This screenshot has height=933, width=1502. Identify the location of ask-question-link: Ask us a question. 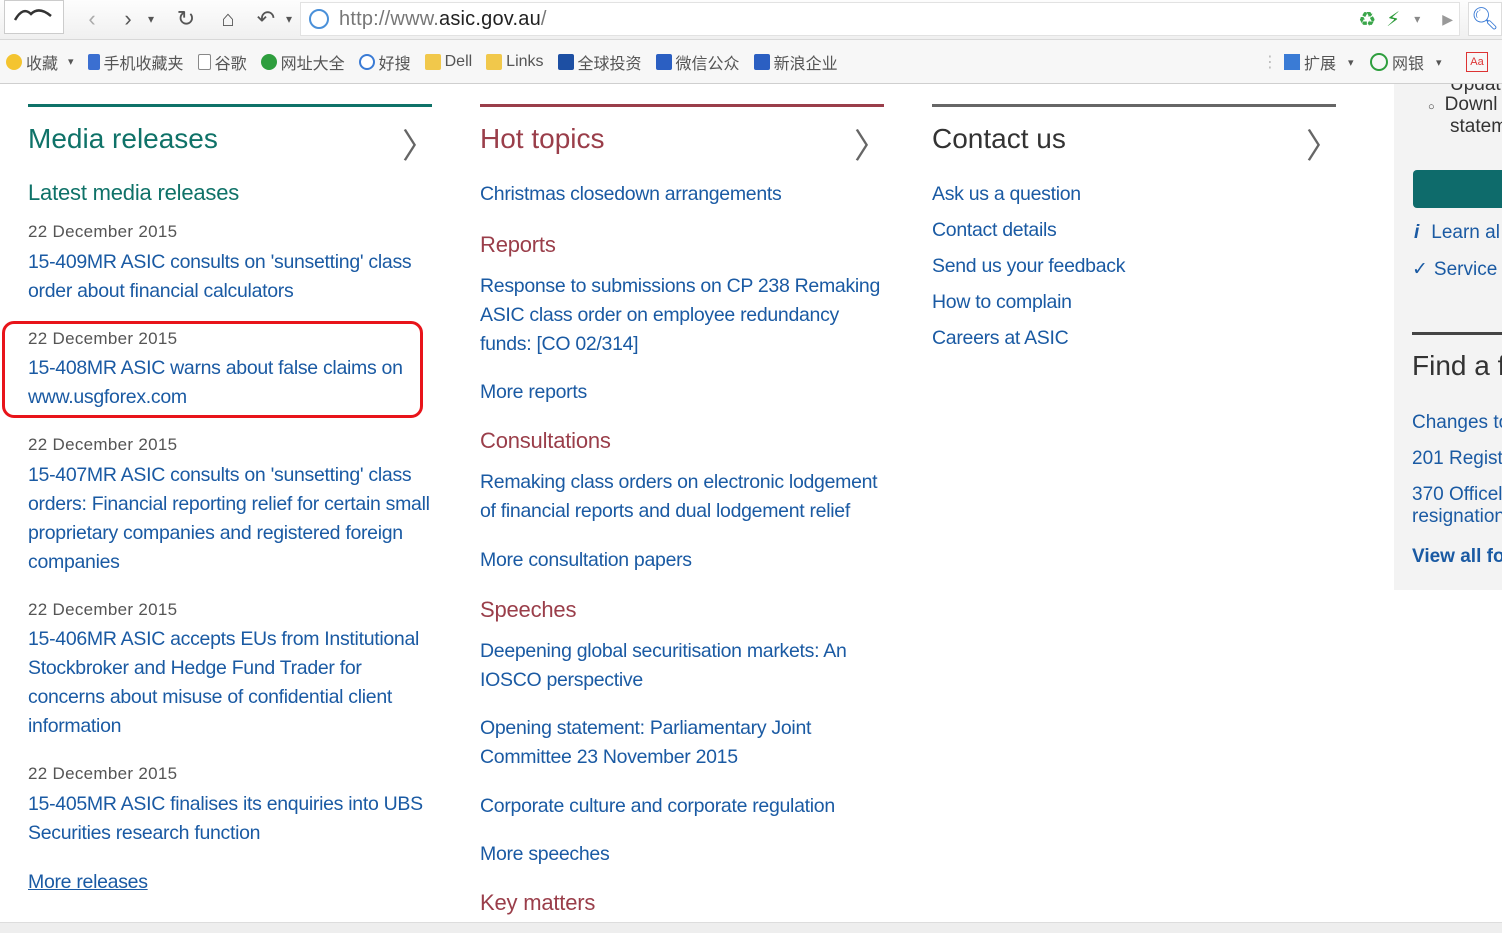
(1028, 194).